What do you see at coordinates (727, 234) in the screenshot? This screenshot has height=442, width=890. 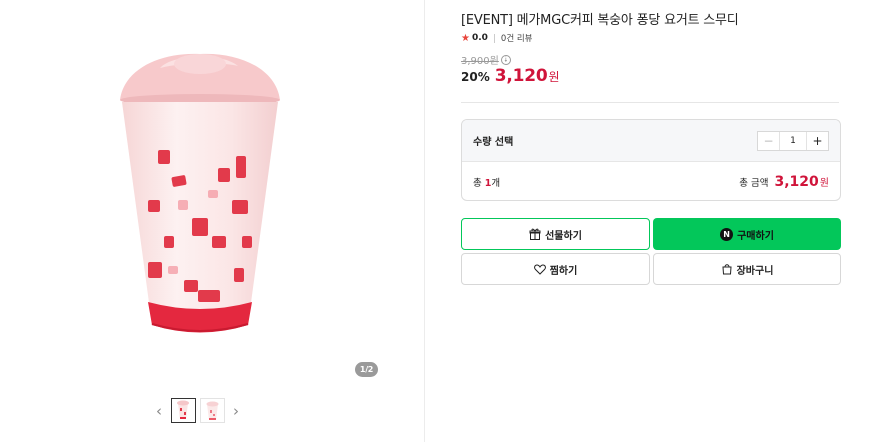 I see `naver-pay-icon: N` at bounding box center [727, 234].